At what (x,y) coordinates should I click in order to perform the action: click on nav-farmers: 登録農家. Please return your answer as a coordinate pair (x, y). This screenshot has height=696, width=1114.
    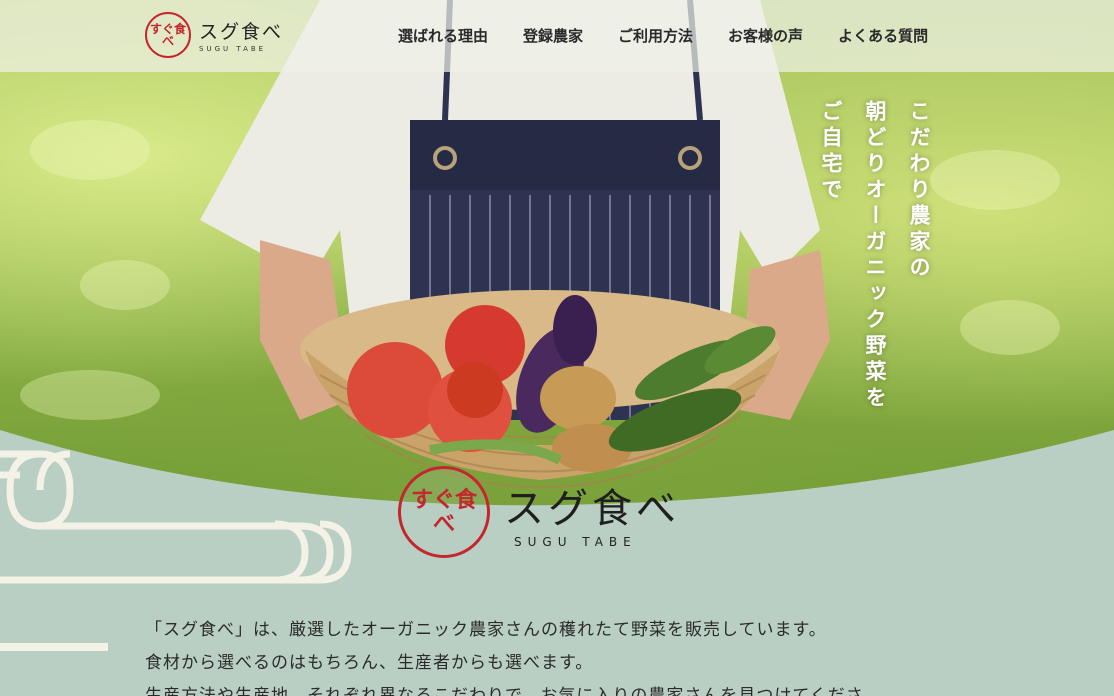
    Looking at the image, I should click on (553, 35).